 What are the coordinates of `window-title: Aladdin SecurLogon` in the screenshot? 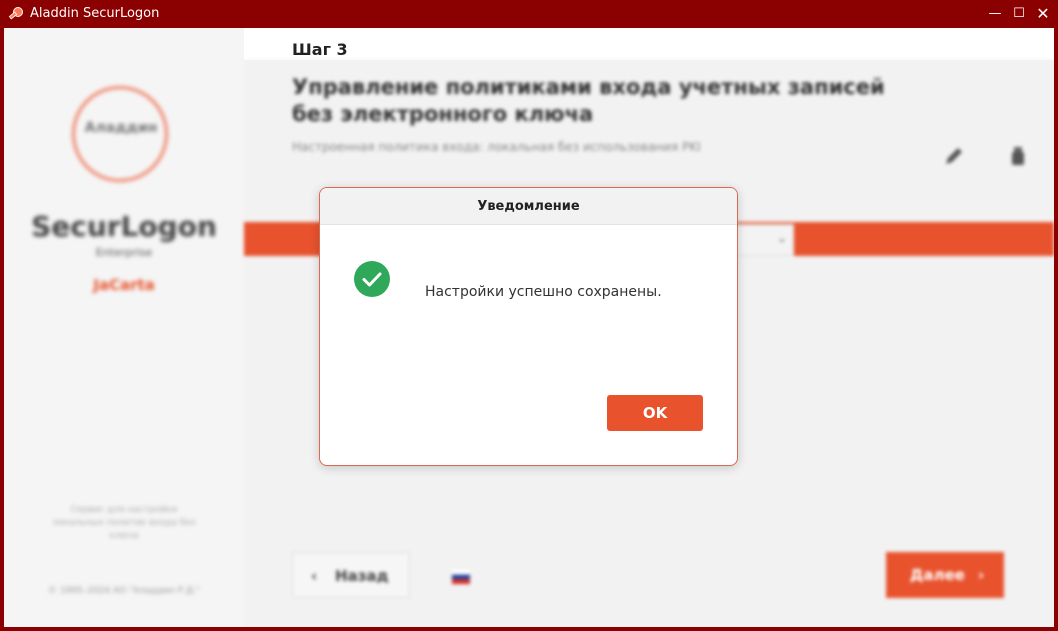 It's located at (95, 13).